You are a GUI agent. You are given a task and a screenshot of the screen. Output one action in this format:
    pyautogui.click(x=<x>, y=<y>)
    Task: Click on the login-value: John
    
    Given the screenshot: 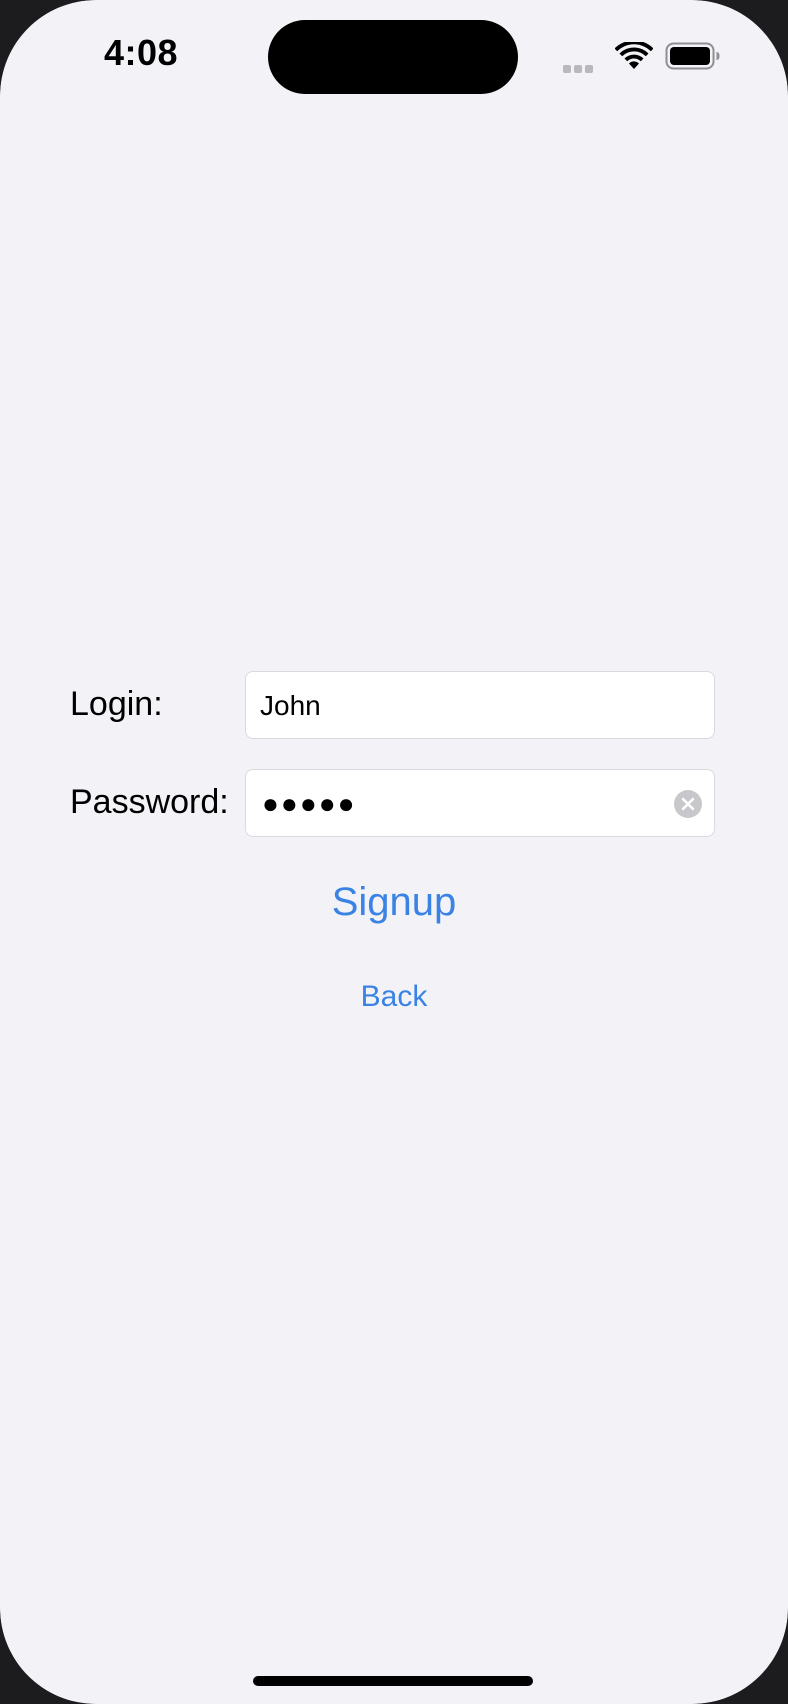 What is the action you would take?
    pyautogui.click(x=290, y=705)
    